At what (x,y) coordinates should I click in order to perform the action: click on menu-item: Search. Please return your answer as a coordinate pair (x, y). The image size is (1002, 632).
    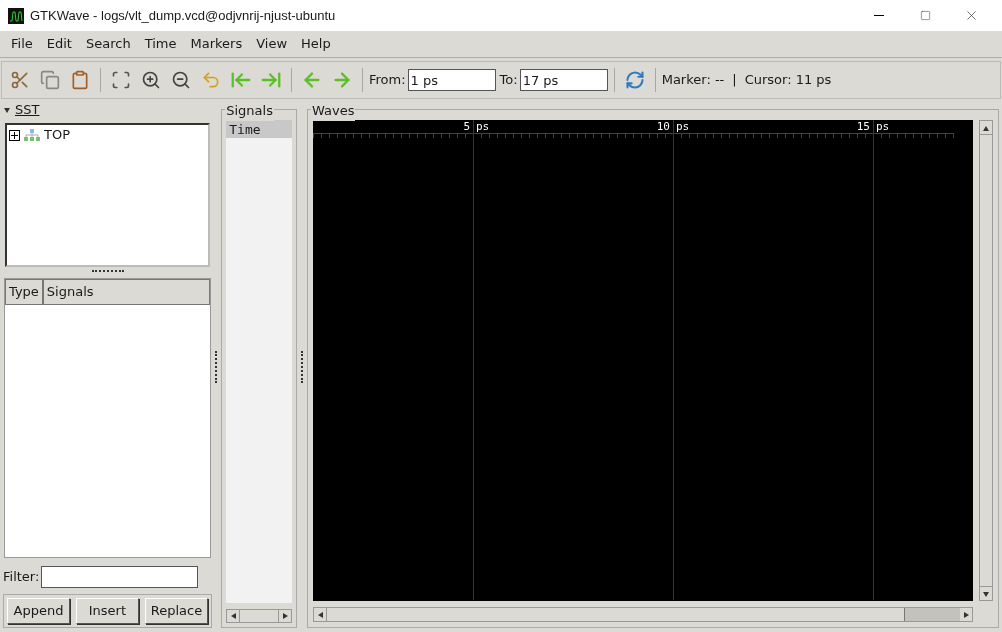
    Looking at the image, I should click on (108, 44).